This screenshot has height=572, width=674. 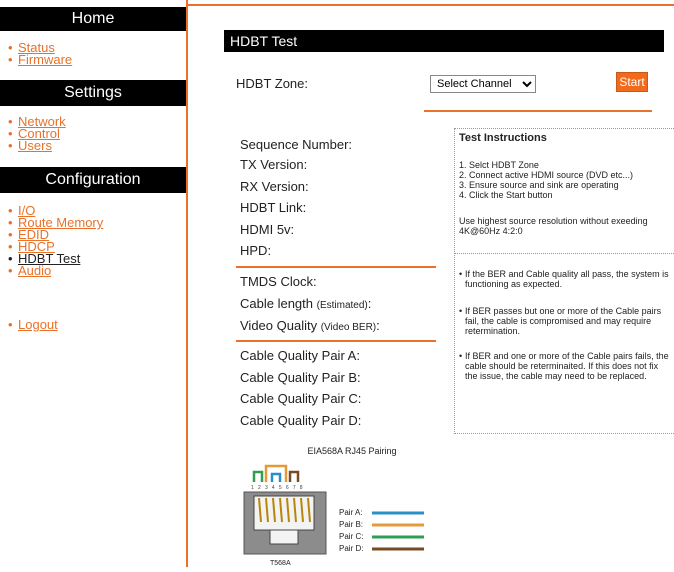 I want to click on configuration-header: Configuration, so click(x=93, y=180).